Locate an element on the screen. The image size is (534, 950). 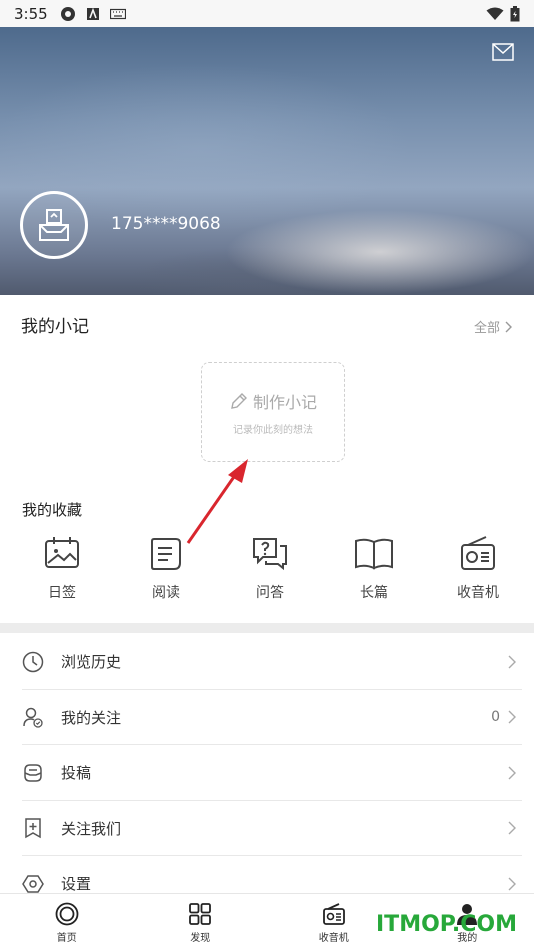
battery-icon is located at coordinates (515, 13).